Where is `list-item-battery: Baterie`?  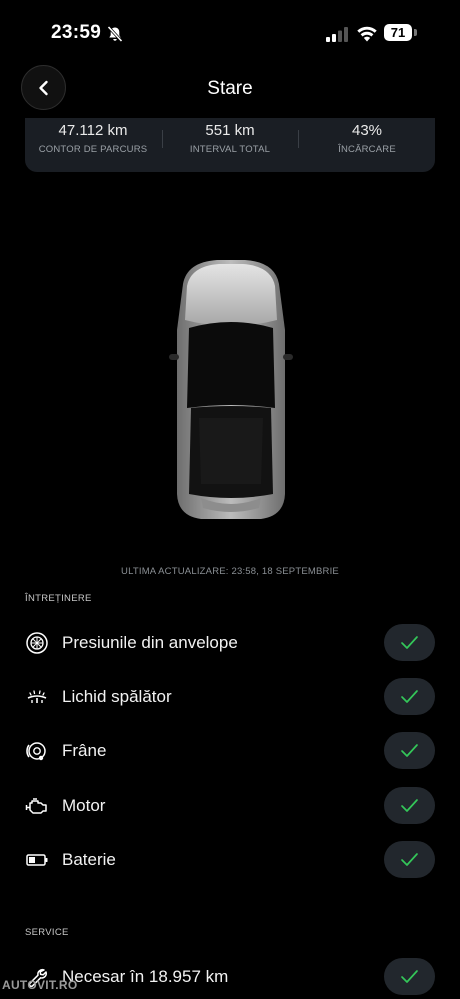
list-item-battery: Baterie is located at coordinates (230, 860).